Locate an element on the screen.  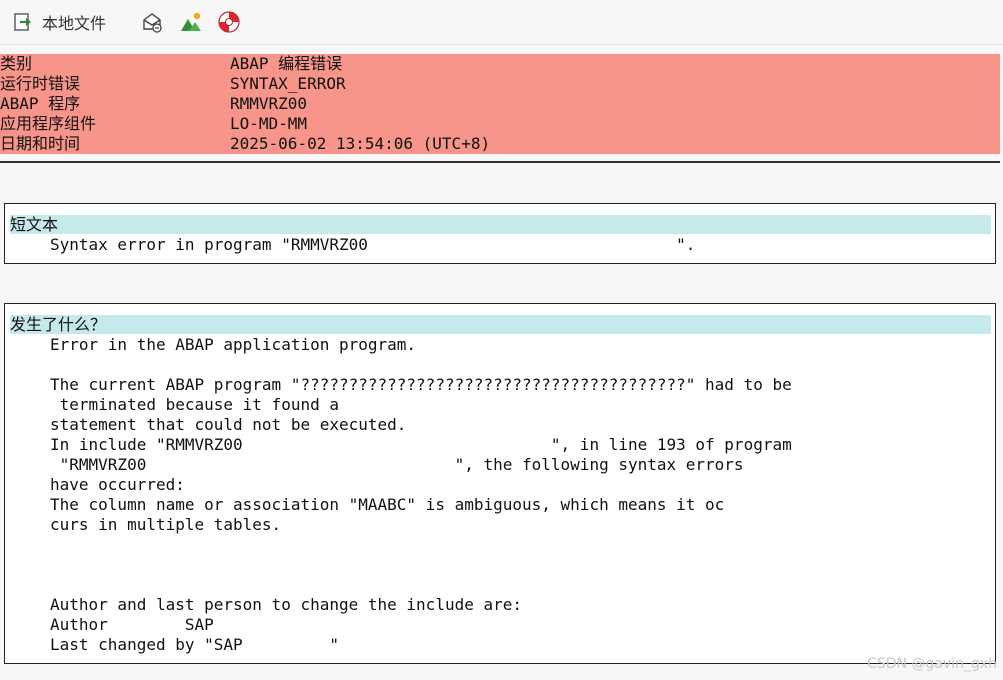
info-row-abap-program: ABAP 程序 RMMVRZ00 is located at coordinates (500, 104).